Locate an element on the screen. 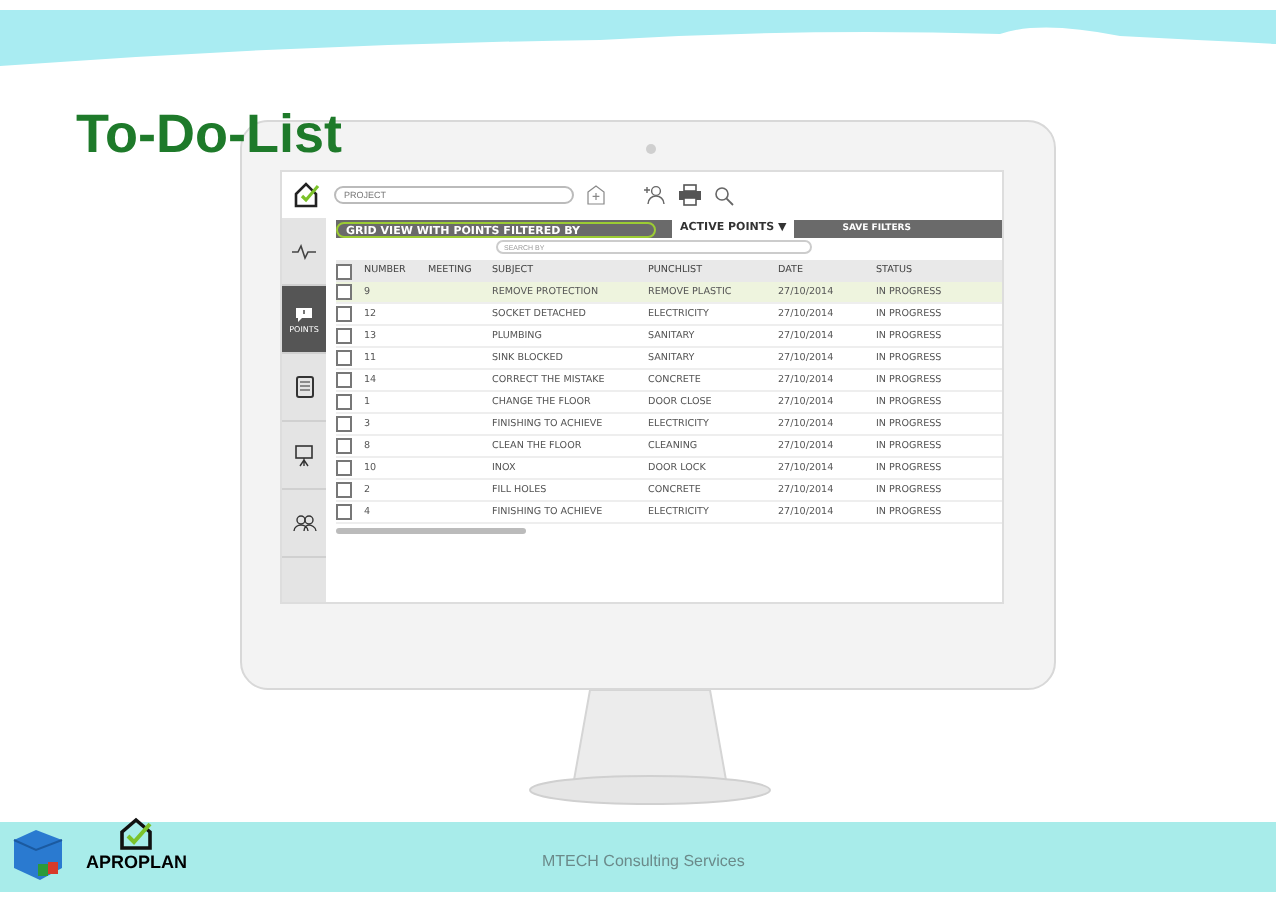  add-icon is located at coordinates (596, 195).